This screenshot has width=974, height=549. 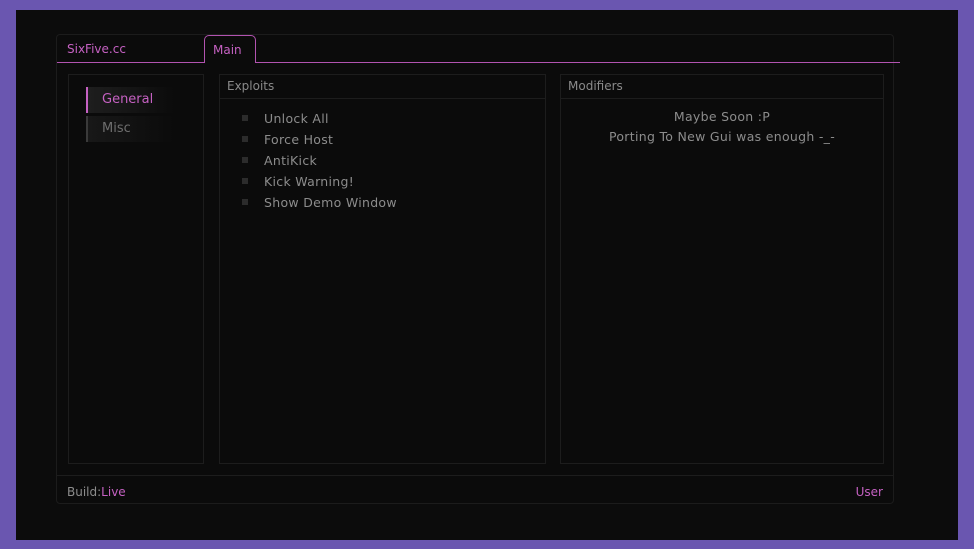 I want to click on option-antikick: AntiKick, so click(x=279, y=161).